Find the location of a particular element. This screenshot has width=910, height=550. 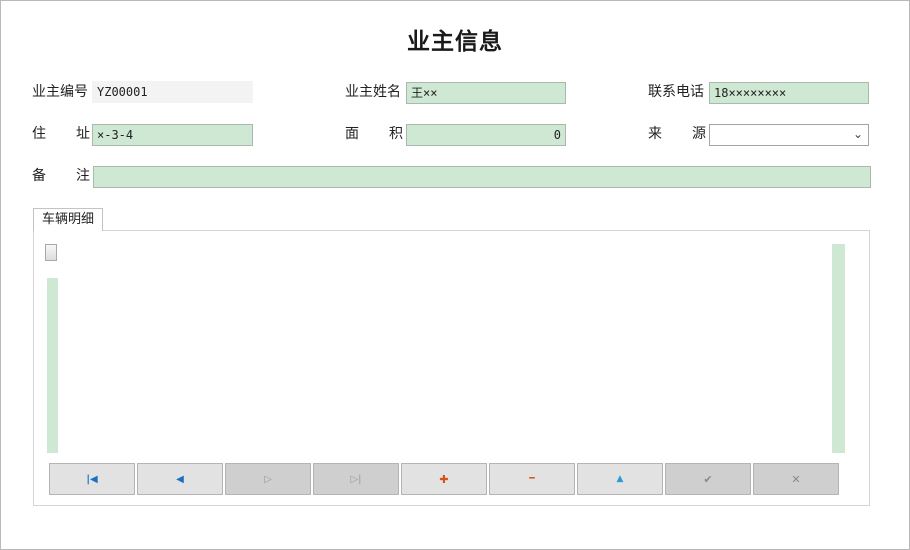

address-label-char-1: 住 is located at coordinates (39, 134).